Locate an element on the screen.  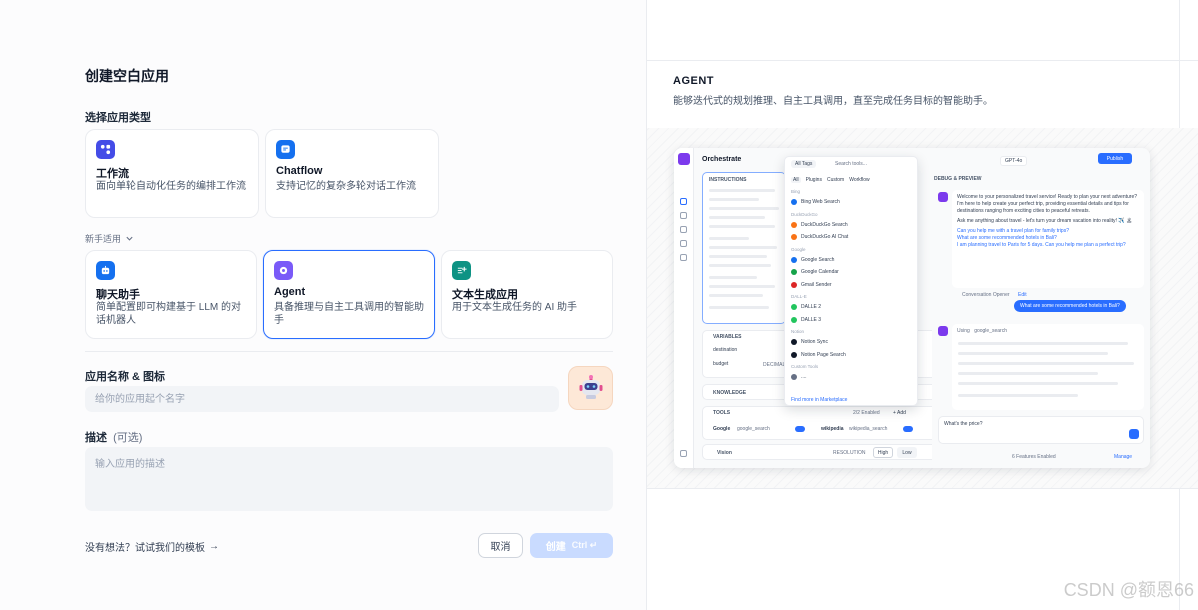
mock-low: Low is located at coordinates (907, 452).